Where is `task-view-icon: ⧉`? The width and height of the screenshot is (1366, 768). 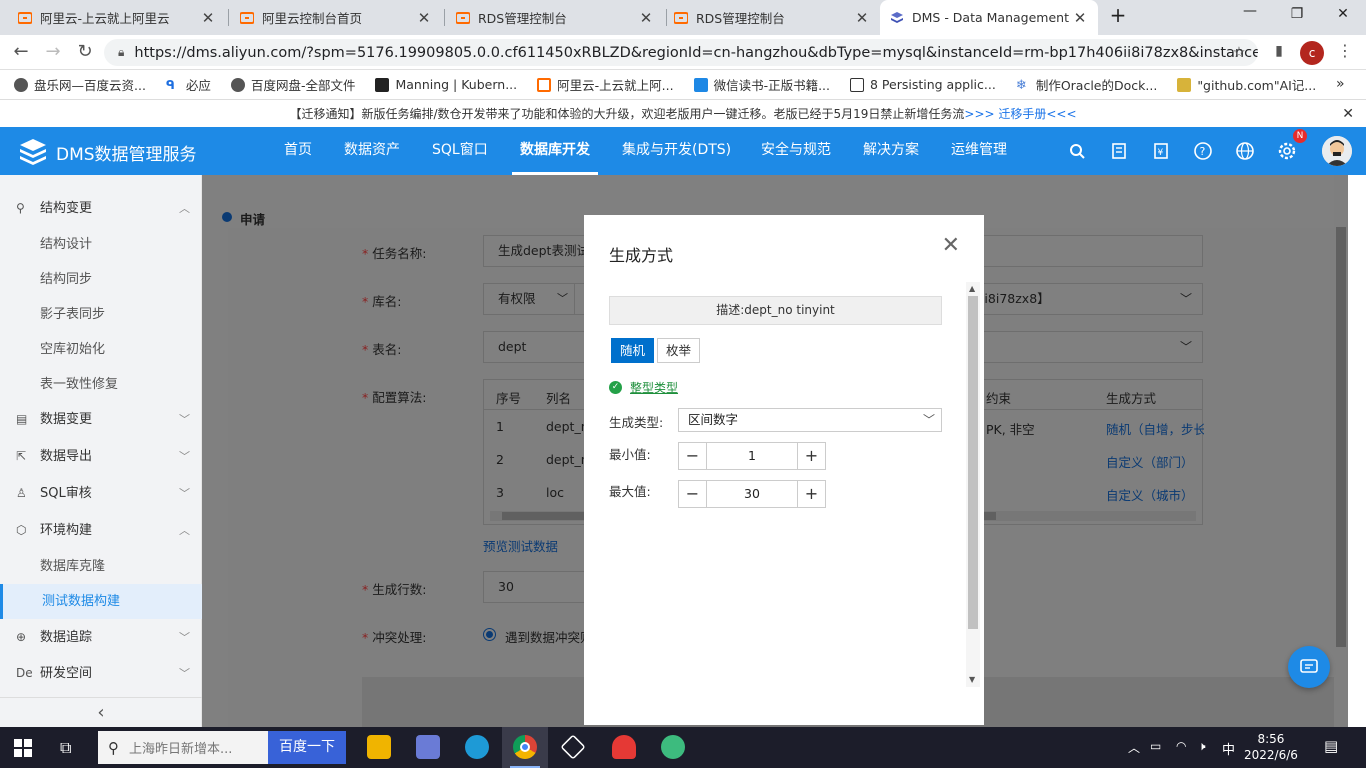
task-view-icon: ⧉ is located at coordinates (65, 748).